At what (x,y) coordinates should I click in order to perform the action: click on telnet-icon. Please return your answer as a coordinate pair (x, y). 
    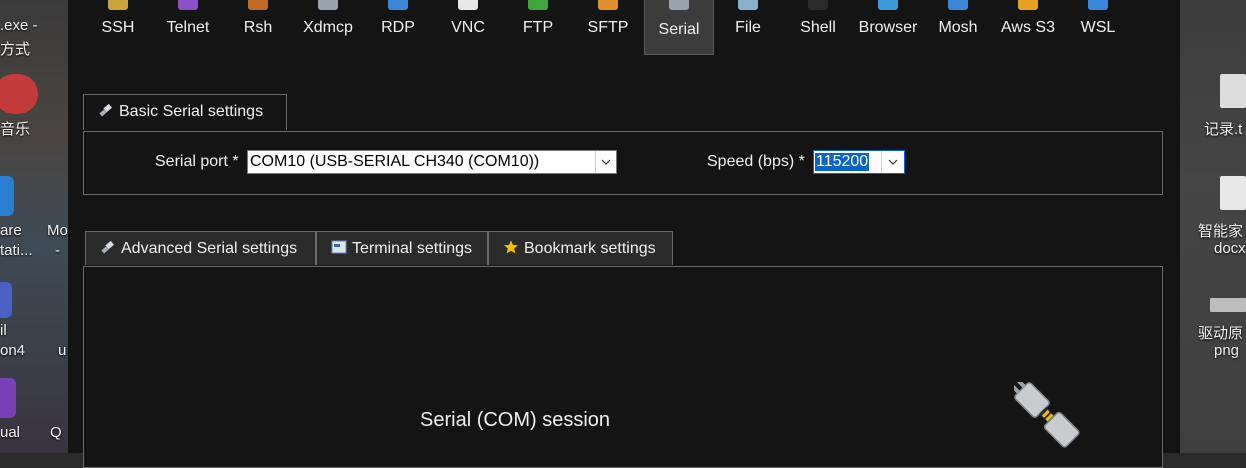
    Looking at the image, I should click on (188, 5).